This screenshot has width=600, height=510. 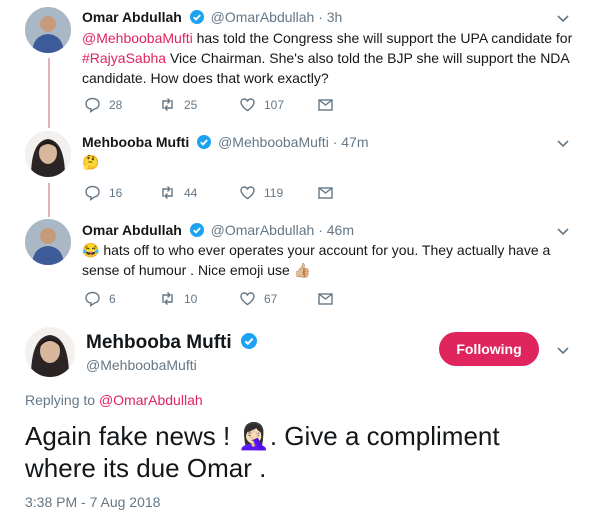 I want to click on retweet-button: 25, so click(x=199, y=104).